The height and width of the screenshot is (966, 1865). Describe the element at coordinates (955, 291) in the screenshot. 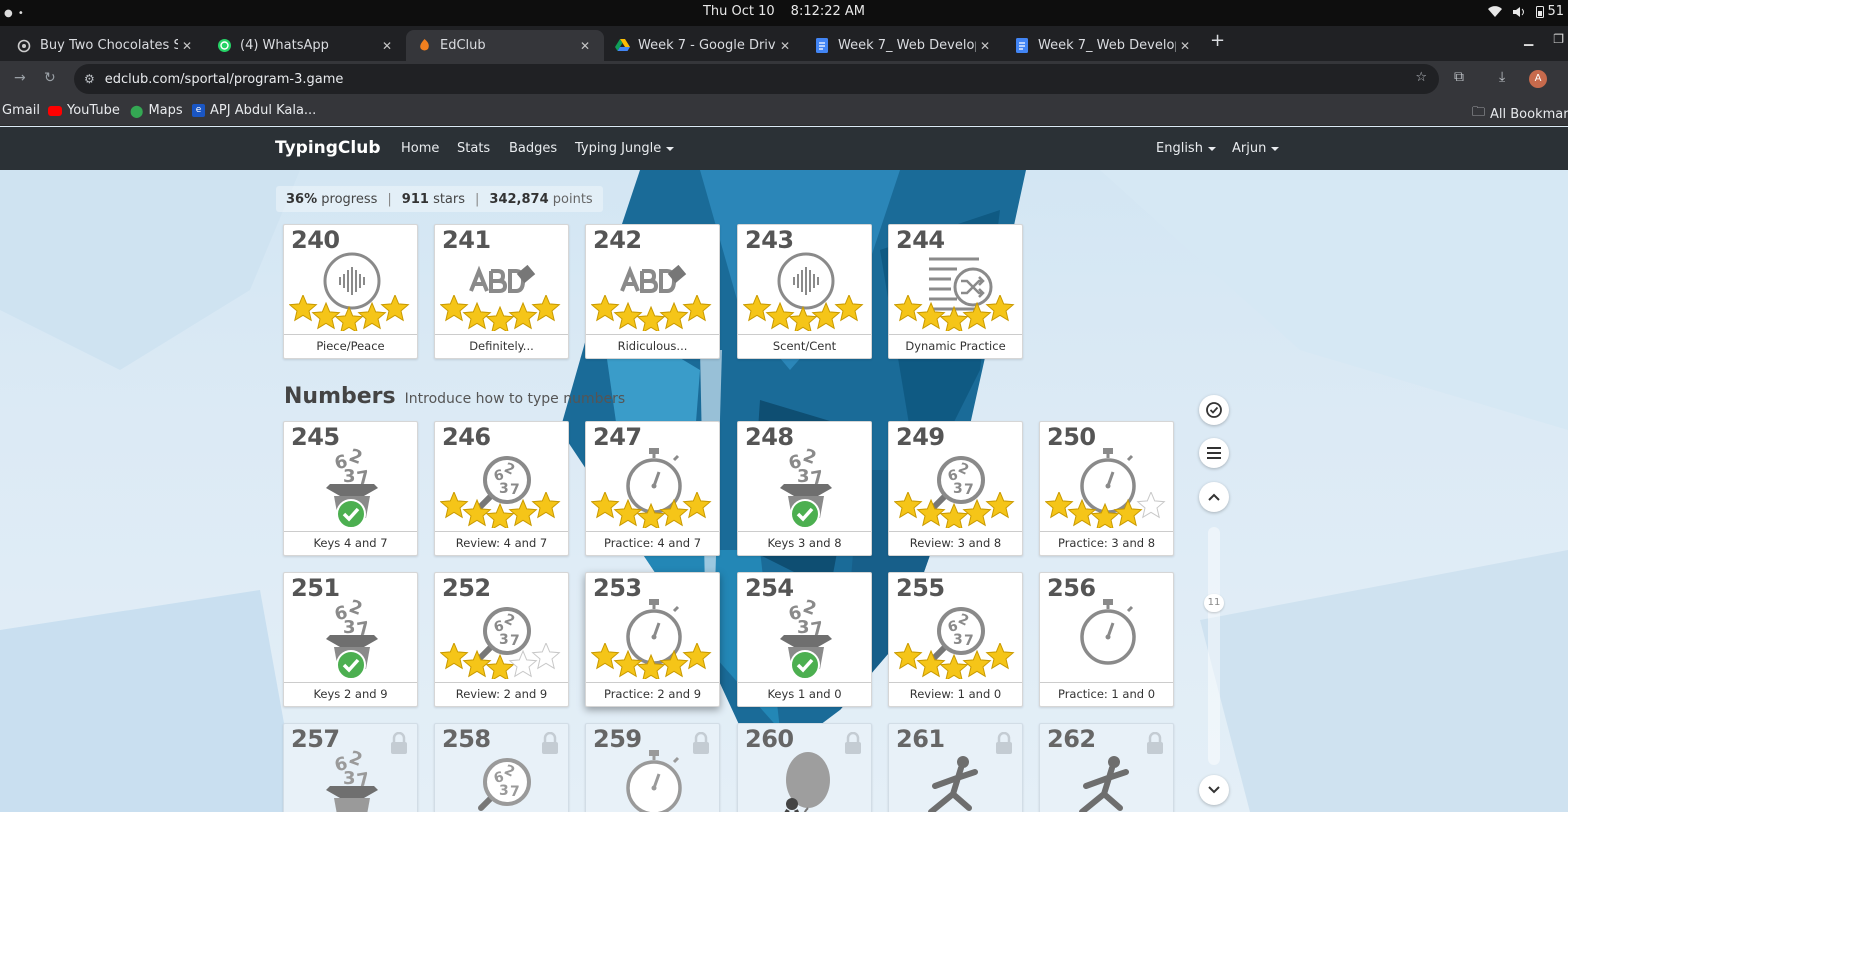

I see `lesson-card-244: 244 Dynamic Practice` at that location.